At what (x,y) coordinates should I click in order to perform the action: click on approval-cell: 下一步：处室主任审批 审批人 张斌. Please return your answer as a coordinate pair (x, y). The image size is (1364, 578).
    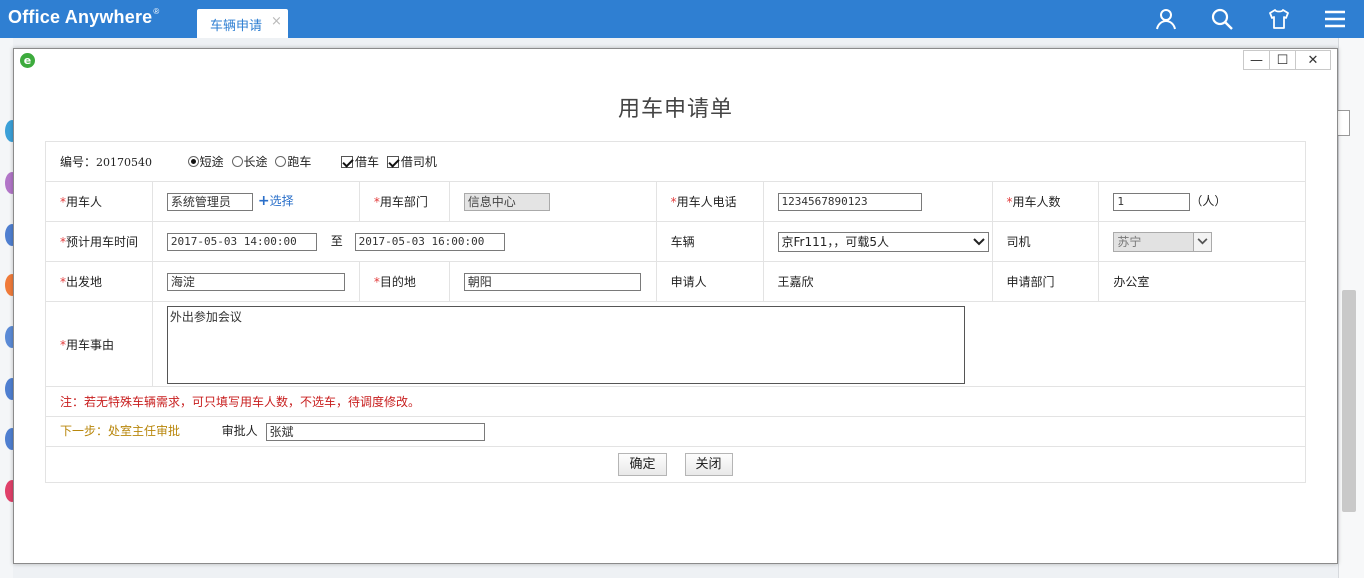
    Looking at the image, I should click on (675, 431).